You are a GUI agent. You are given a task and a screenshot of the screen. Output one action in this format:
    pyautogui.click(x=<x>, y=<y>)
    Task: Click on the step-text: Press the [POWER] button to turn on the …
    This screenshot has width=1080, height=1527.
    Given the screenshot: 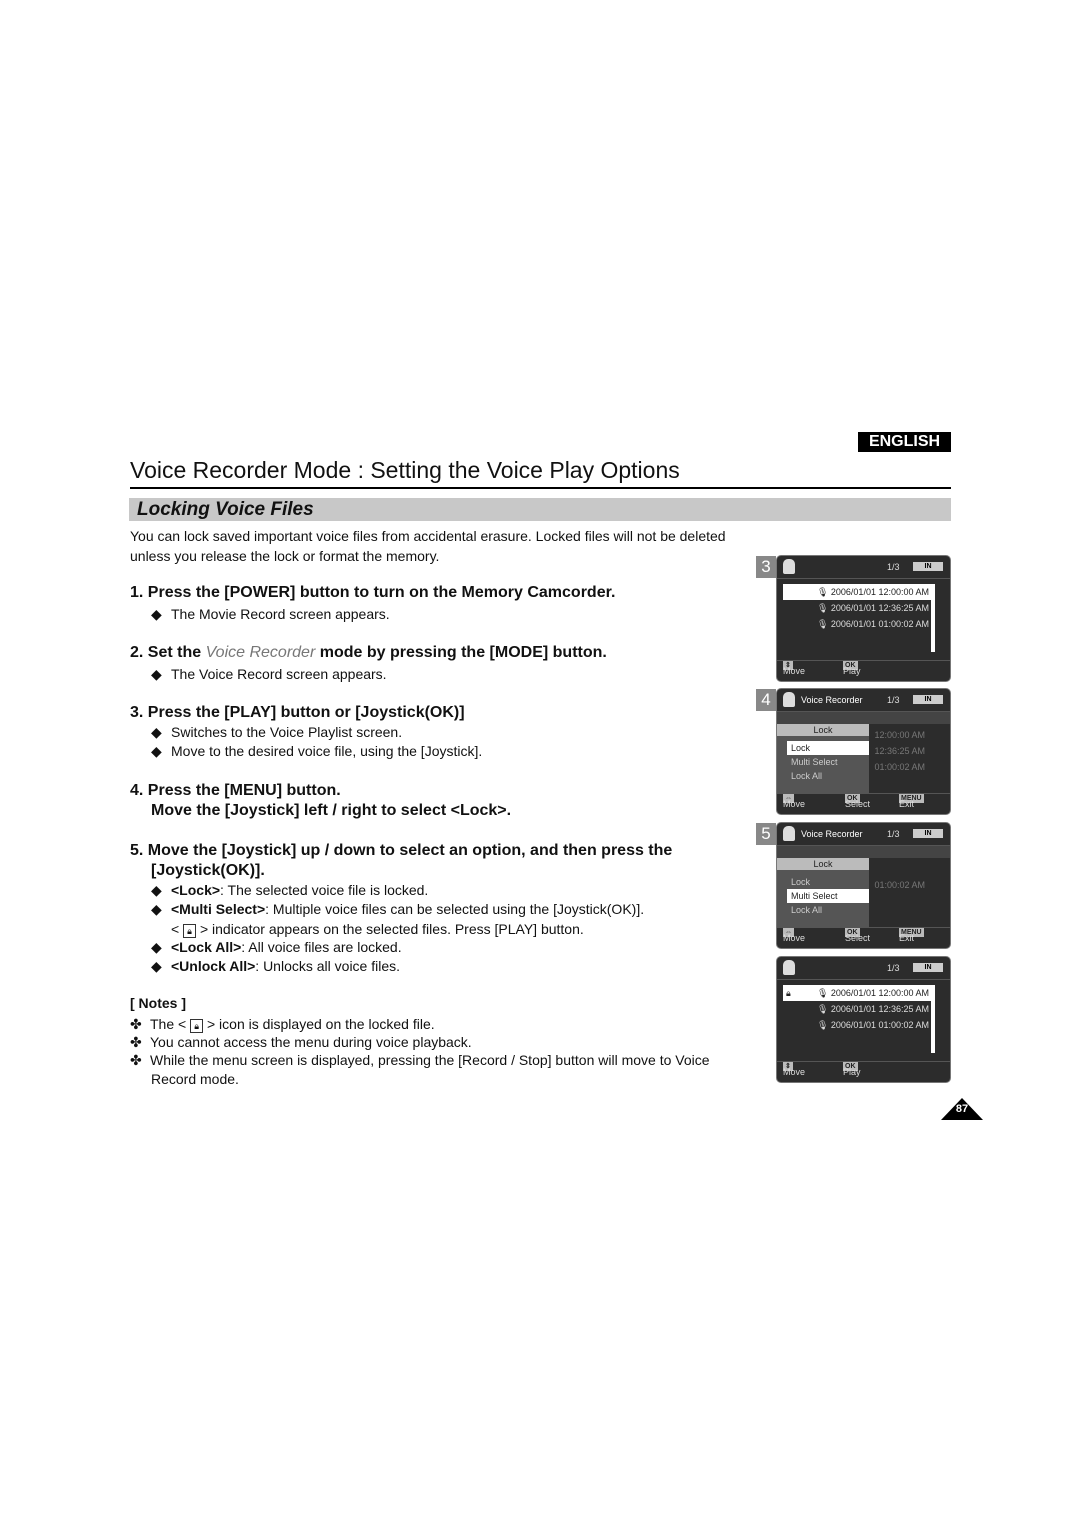 What is the action you would take?
    pyautogui.click(x=381, y=592)
    